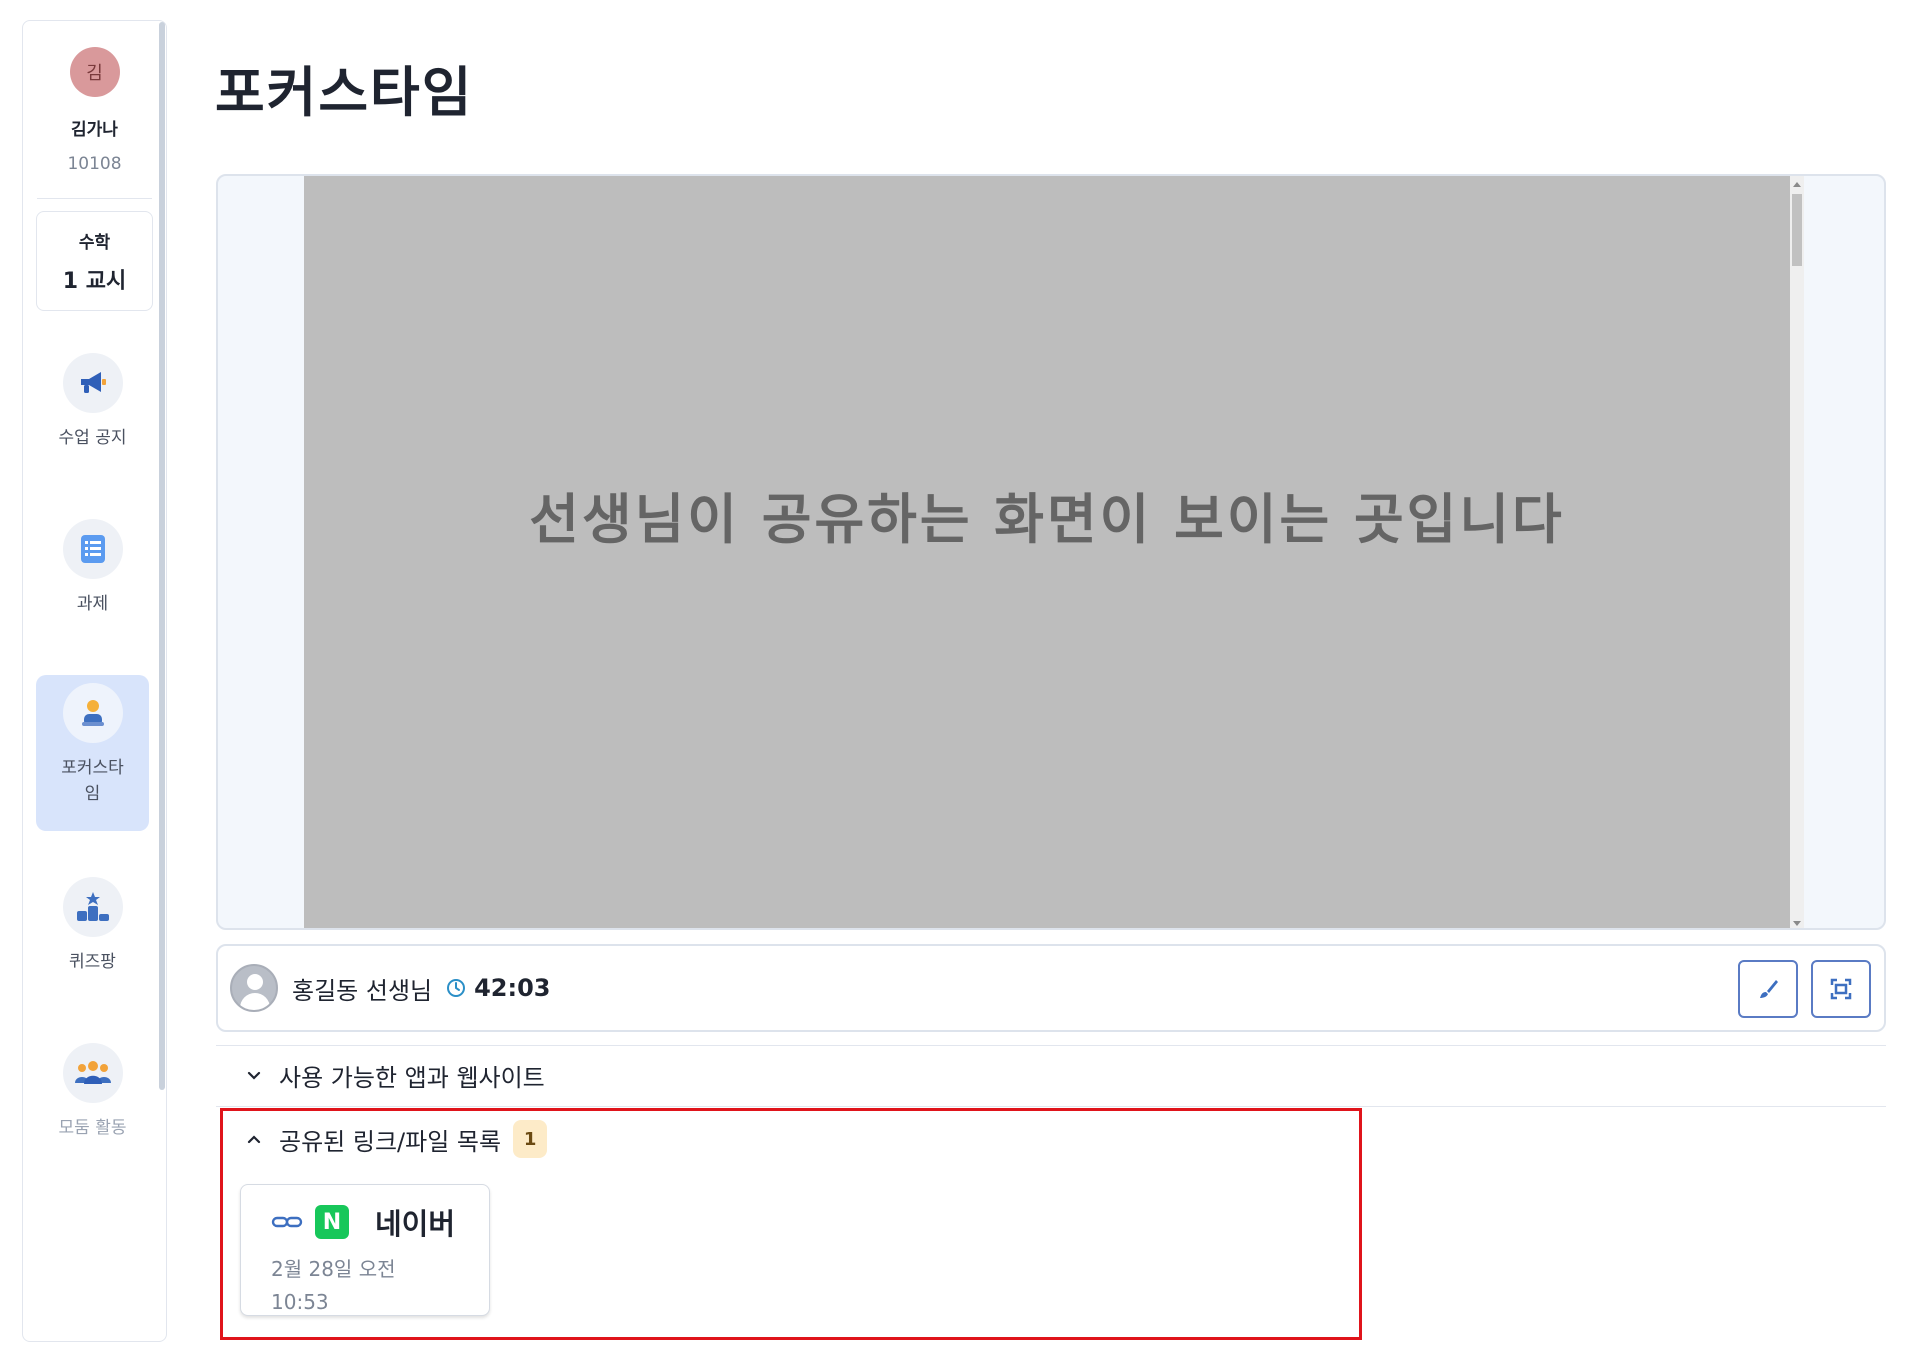 The height and width of the screenshot is (1348, 1912). What do you see at coordinates (94, 281) in the screenshot?
I see `period-number: 1 교시` at bounding box center [94, 281].